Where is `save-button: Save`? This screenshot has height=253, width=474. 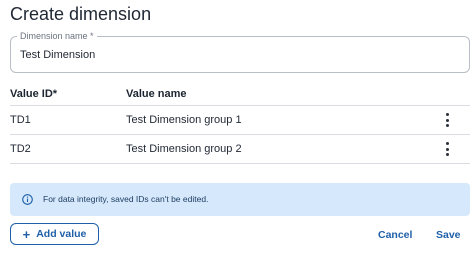
save-button: Save is located at coordinates (448, 235).